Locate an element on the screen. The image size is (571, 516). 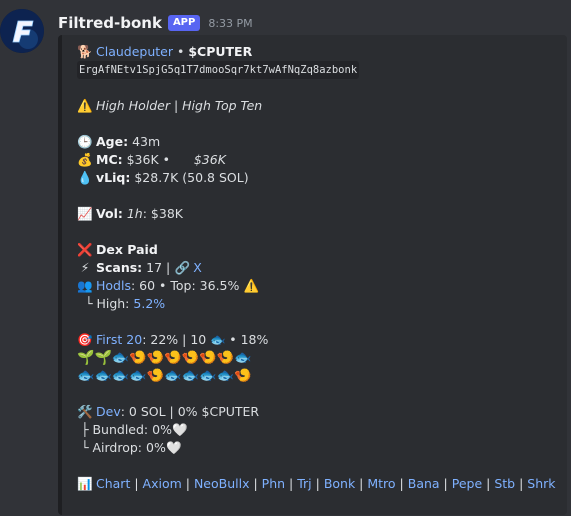
dev-value: : 0 SOL | 0% $CPUTER is located at coordinates (190, 411).